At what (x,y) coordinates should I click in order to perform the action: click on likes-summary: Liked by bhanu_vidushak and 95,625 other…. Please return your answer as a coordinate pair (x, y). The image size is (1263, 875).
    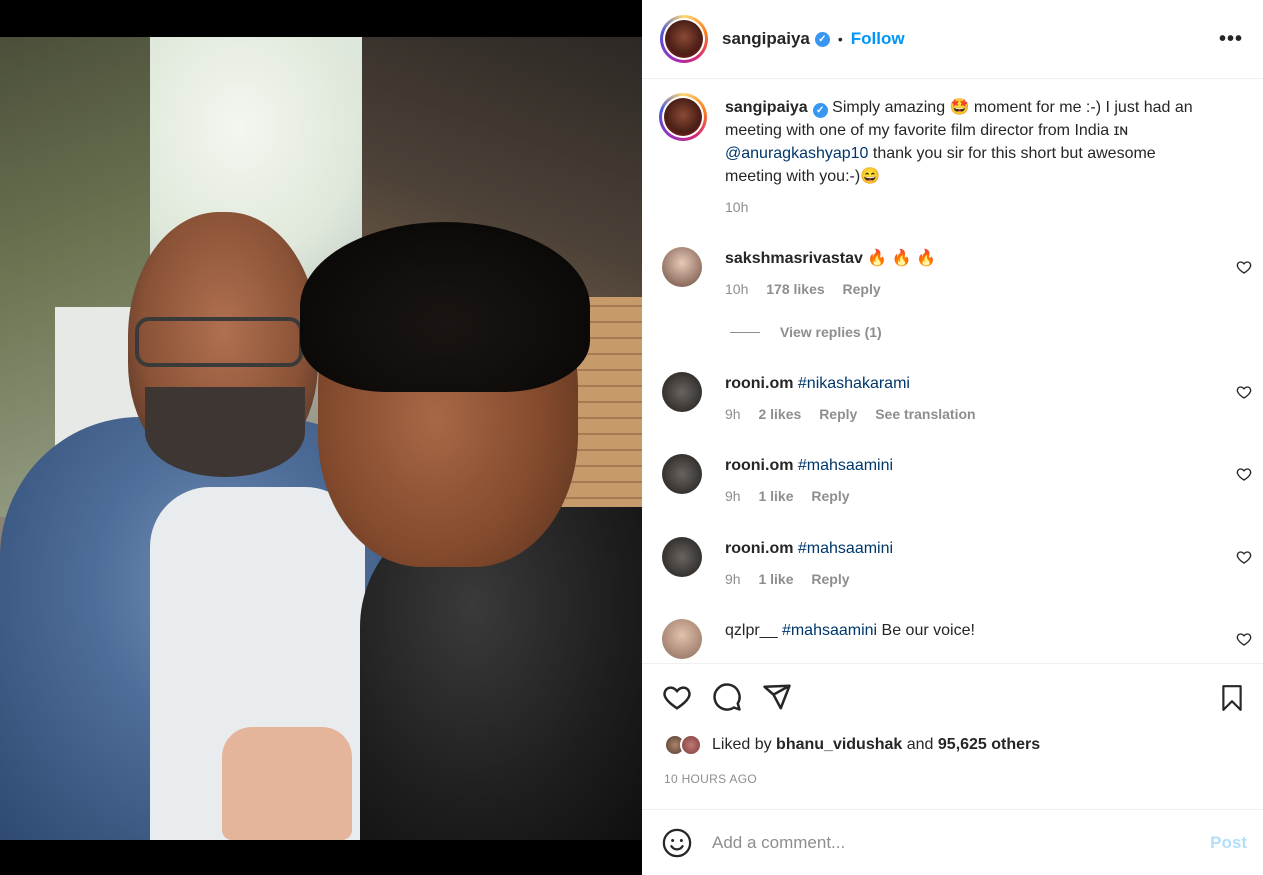
    Looking at the image, I should click on (852, 745).